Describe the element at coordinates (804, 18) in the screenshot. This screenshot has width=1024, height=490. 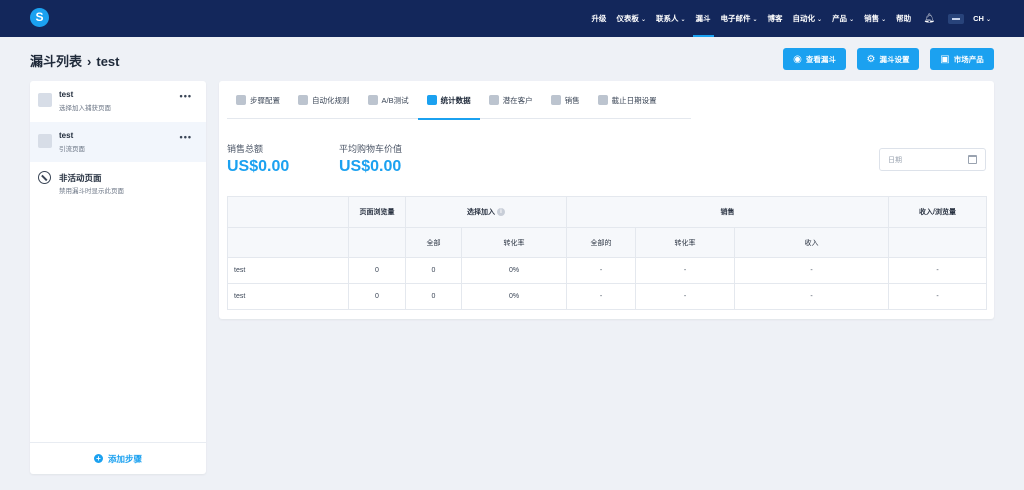
I see `nav-label: 自动化` at that location.